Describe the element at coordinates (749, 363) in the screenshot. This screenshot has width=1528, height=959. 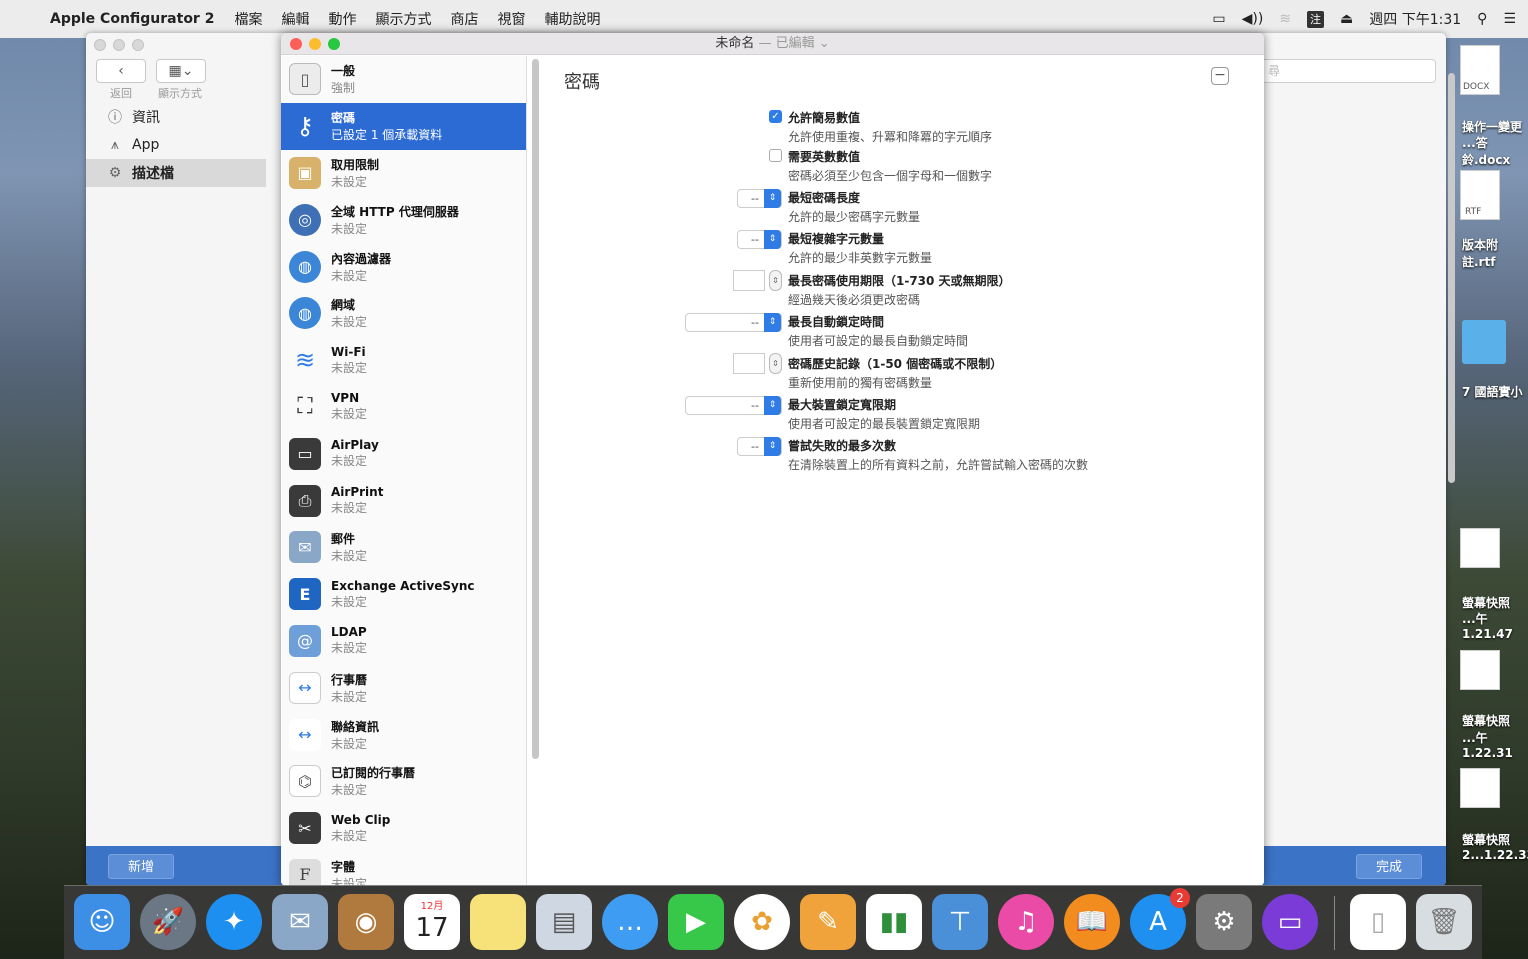
I see `passcode-history-field` at that location.